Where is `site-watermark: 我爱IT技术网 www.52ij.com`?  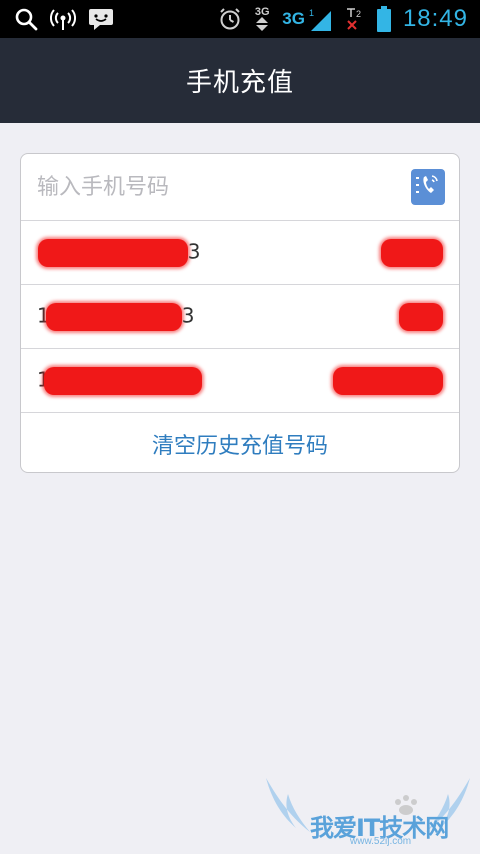
site-watermark: 我爱IT技术网 www.52ij.com is located at coordinates (368, 810).